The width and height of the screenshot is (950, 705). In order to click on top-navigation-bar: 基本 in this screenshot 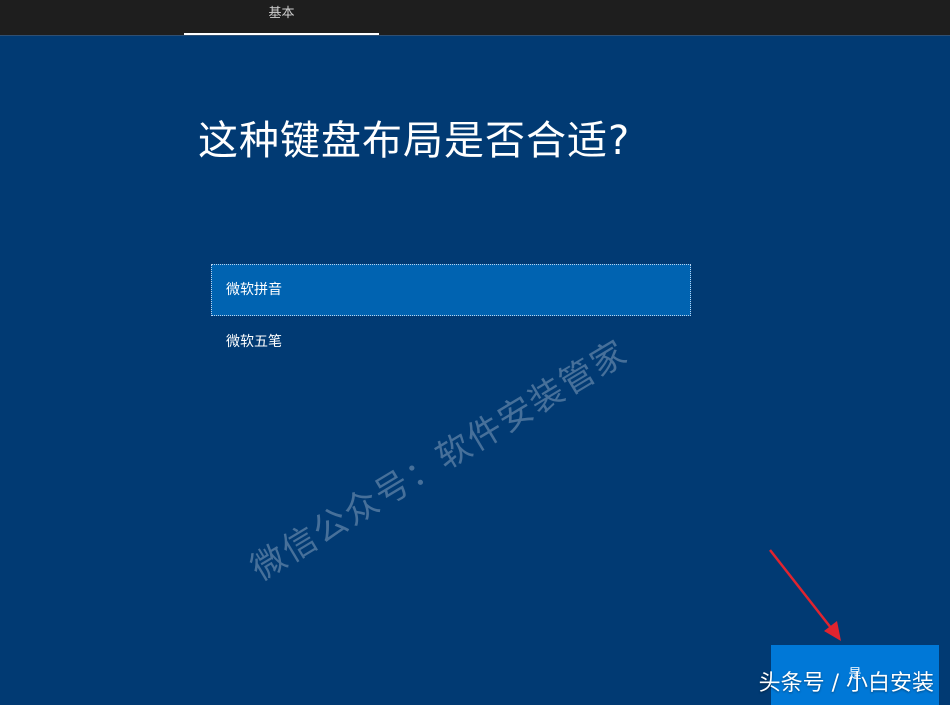, I will do `click(475, 18)`.